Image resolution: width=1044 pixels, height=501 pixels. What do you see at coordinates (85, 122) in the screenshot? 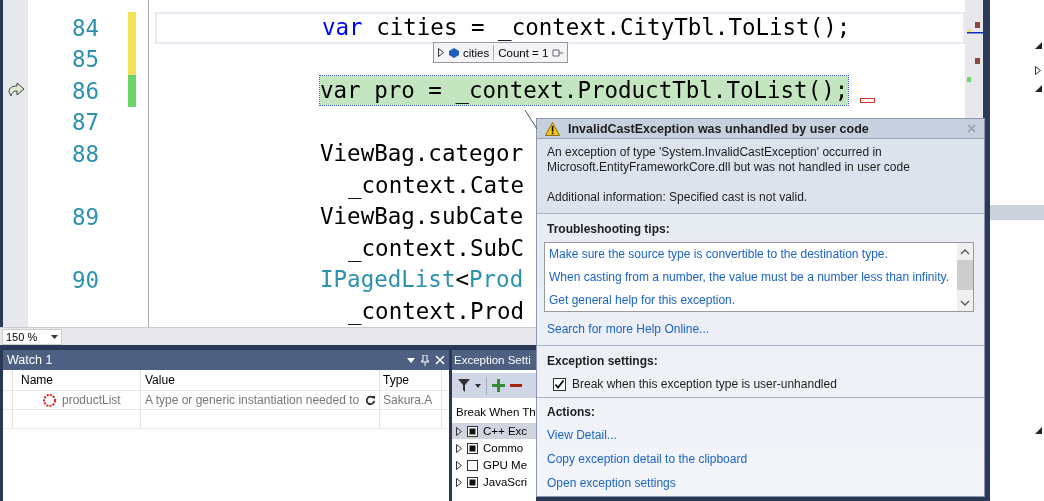
I see `line-number: 87` at bounding box center [85, 122].